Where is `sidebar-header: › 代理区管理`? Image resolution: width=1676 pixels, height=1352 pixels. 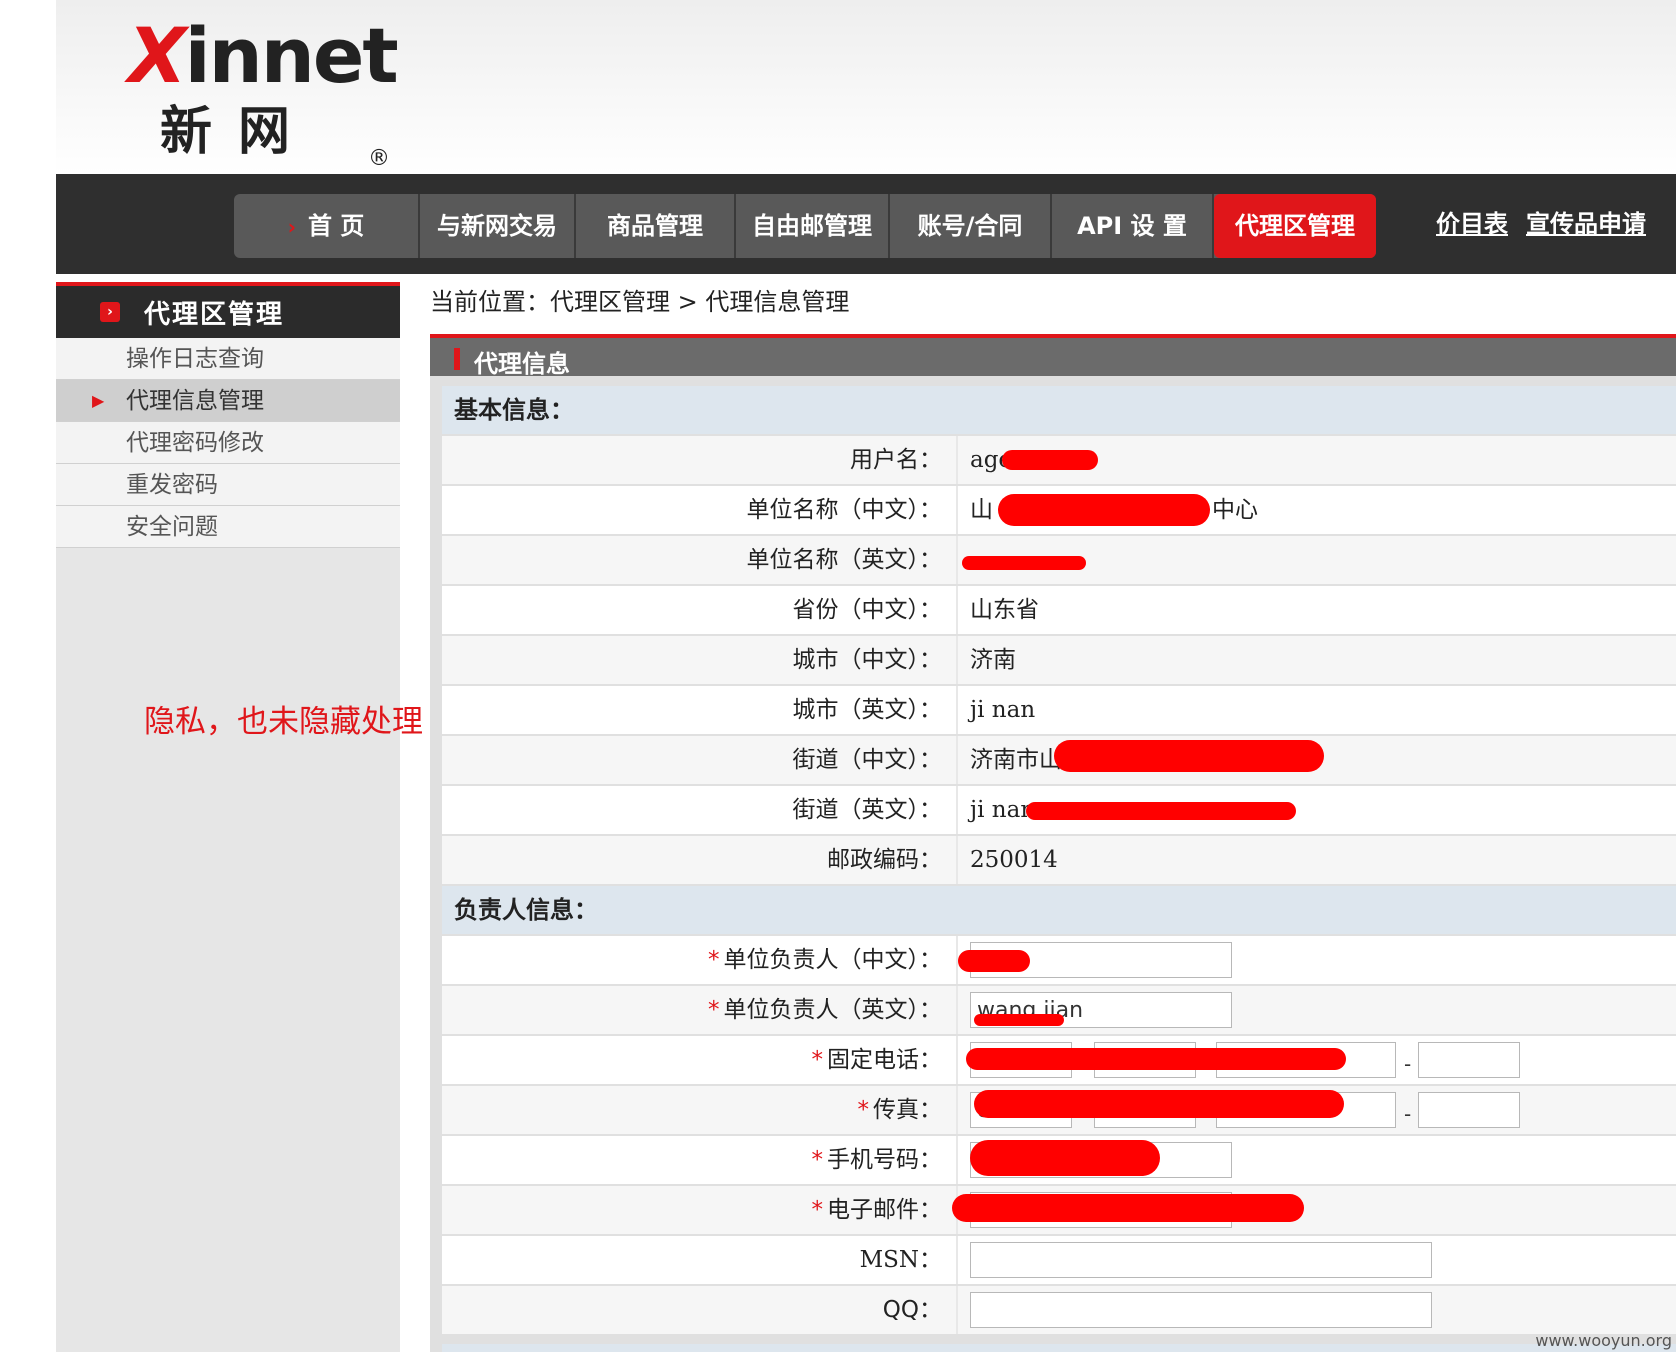
sidebar-header: › 代理区管理 is located at coordinates (228, 310).